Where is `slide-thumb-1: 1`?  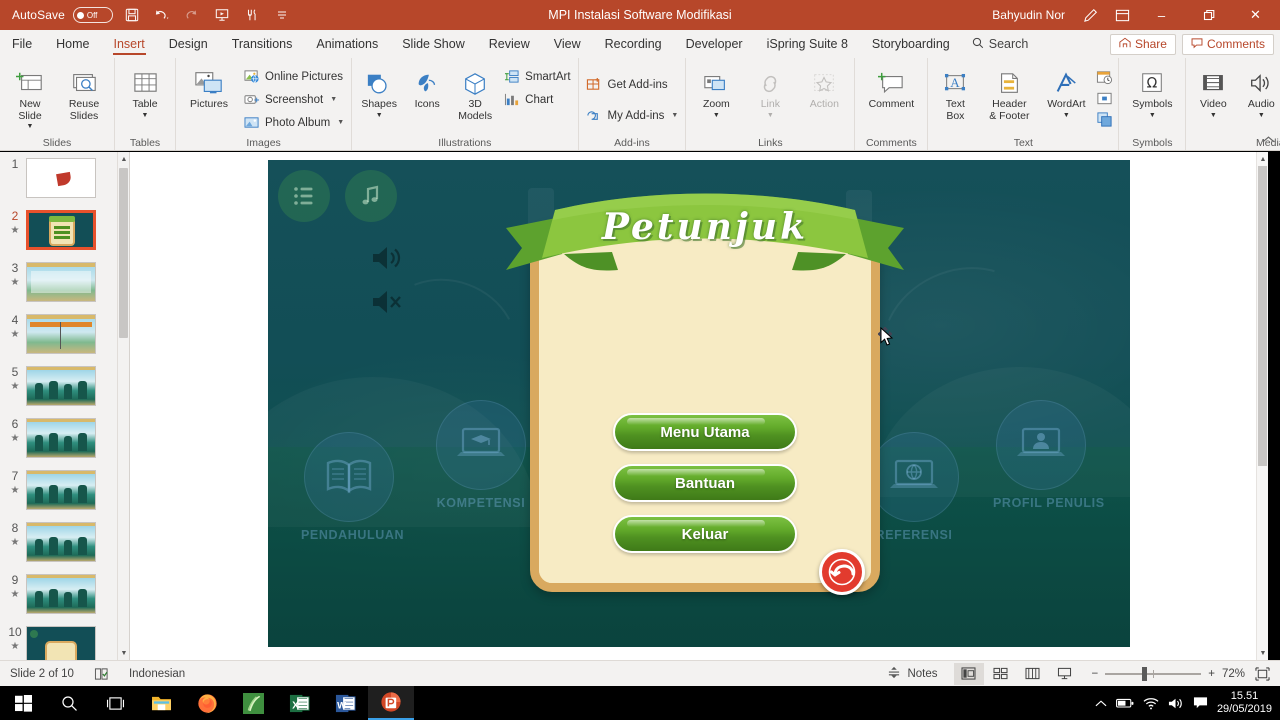 slide-thumb-1: 1 is located at coordinates (64, 178).